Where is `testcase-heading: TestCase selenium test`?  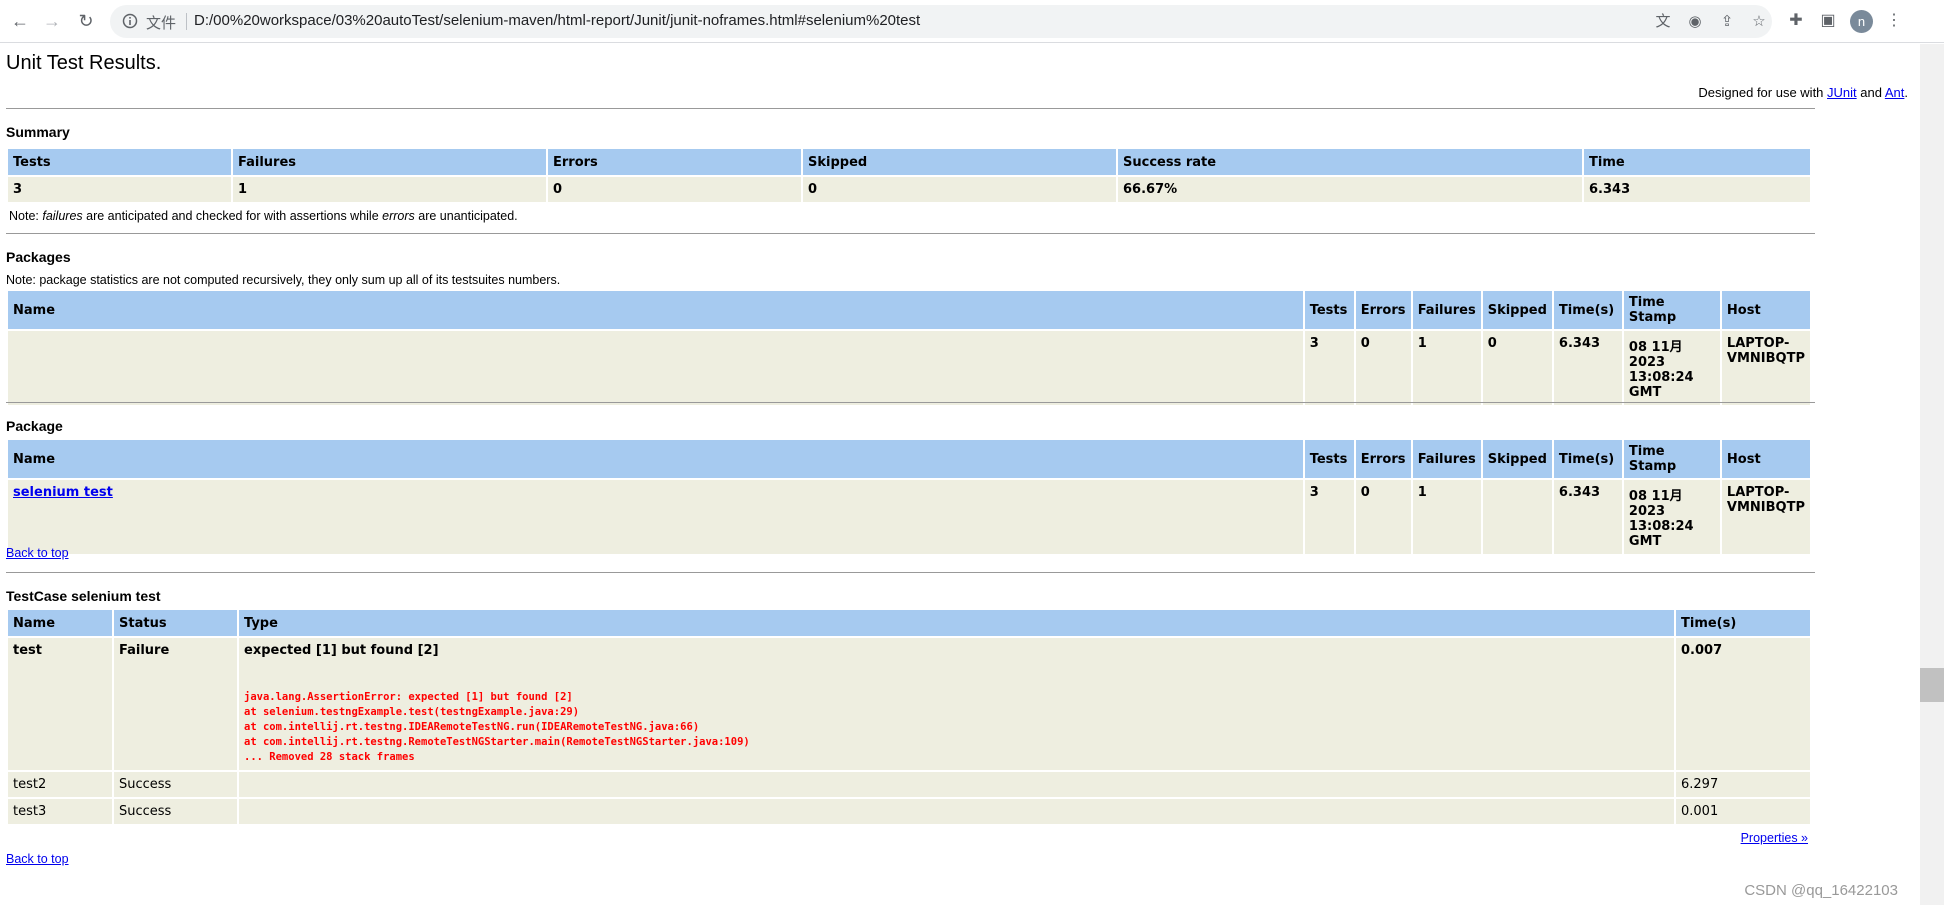 testcase-heading: TestCase selenium test is located at coordinates (83, 596).